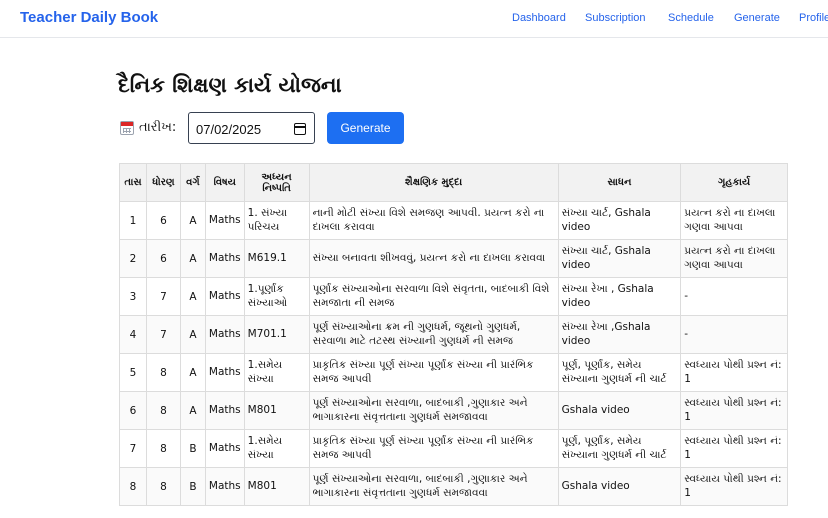 The width and height of the screenshot is (828, 518). What do you see at coordinates (224, 182) in the screenshot?
I see `header-subject: વિષય` at bounding box center [224, 182].